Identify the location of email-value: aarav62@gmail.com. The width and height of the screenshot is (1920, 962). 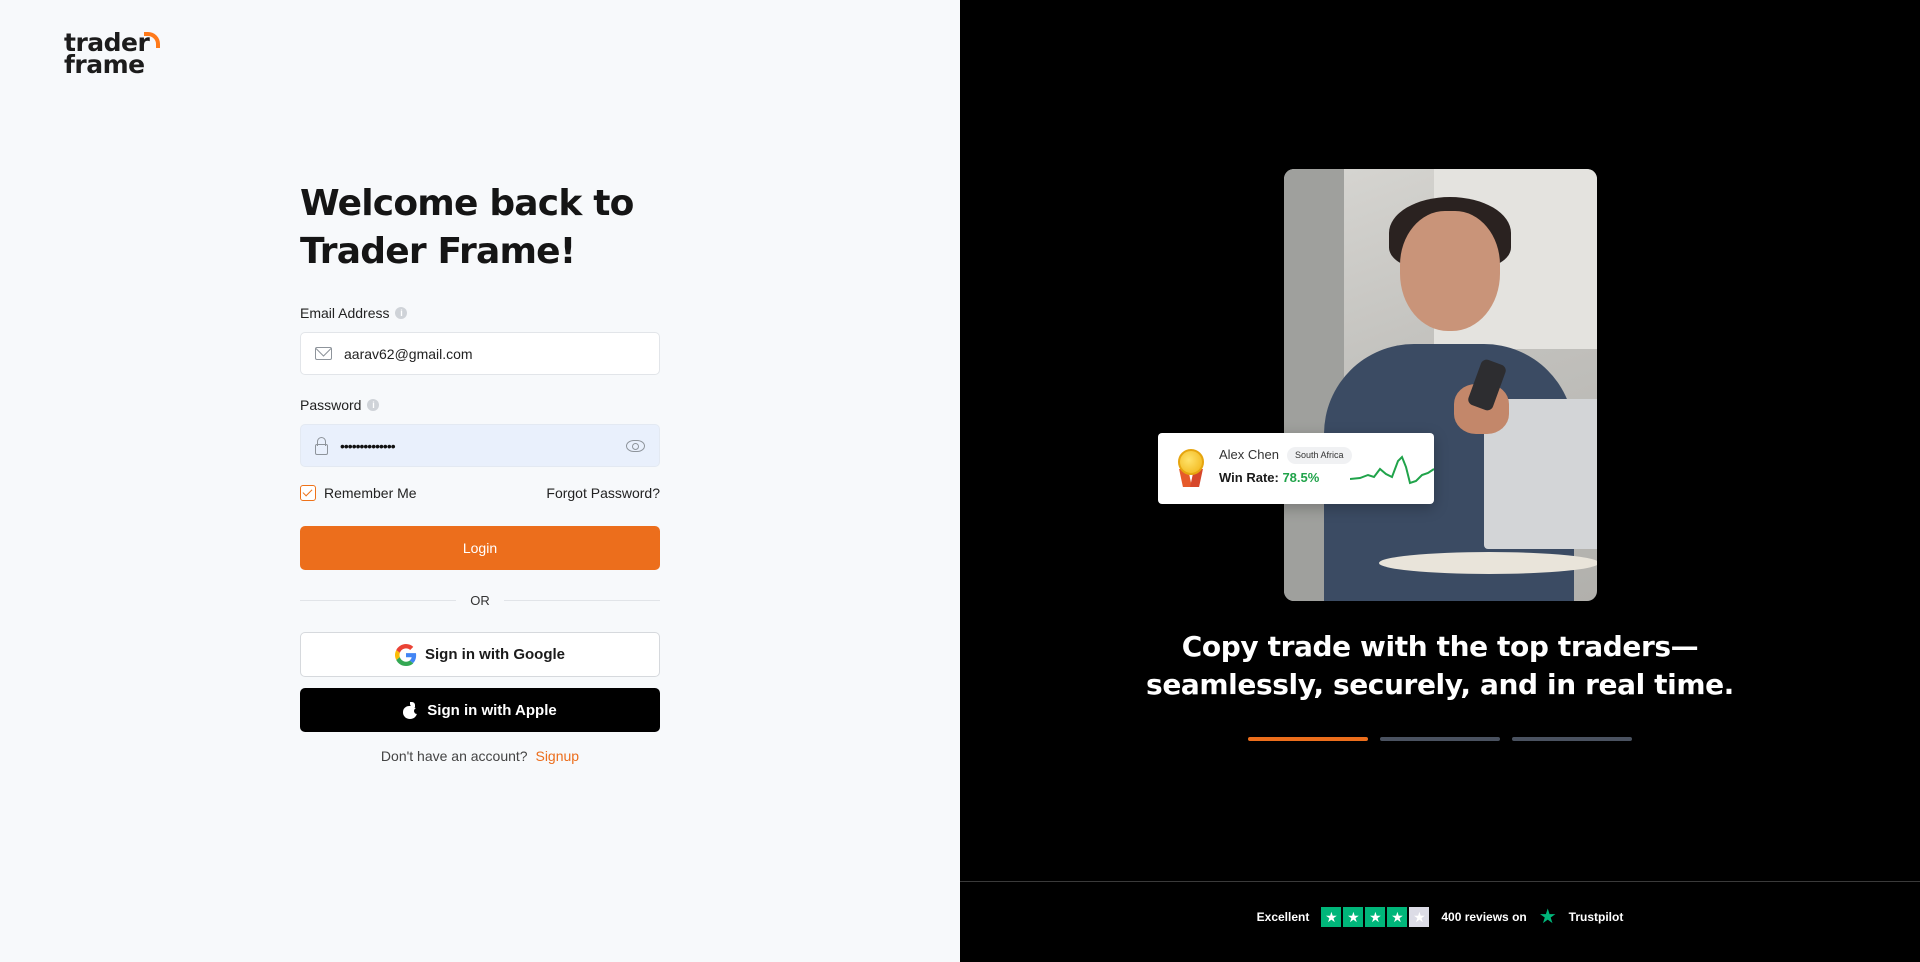
(408, 353).